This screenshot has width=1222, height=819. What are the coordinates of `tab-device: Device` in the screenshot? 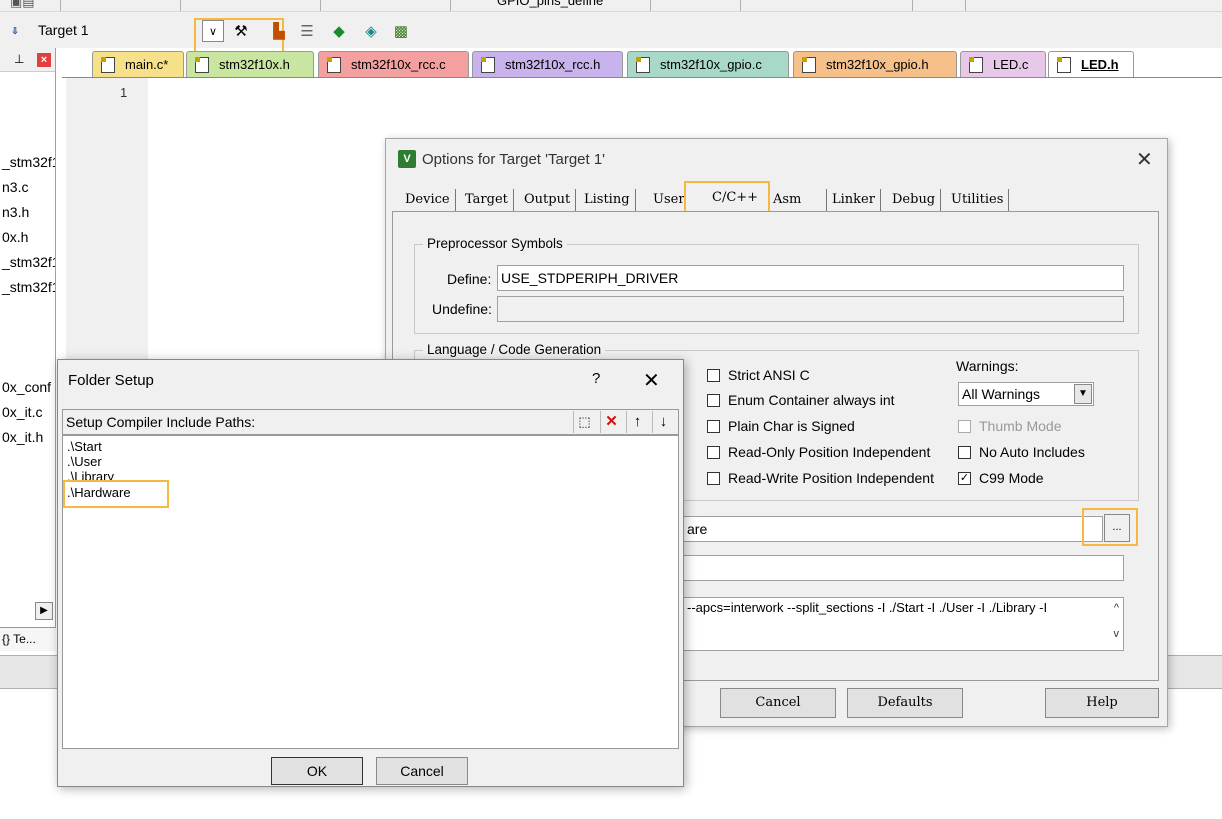 It's located at (428, 200).